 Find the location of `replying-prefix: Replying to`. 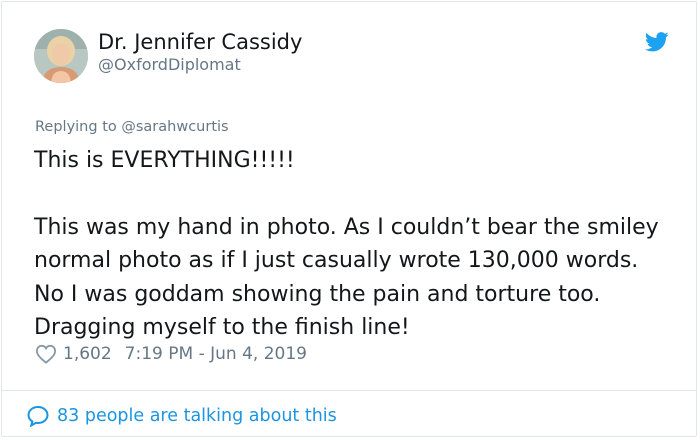

replying-prefix: Replying to is located at coordinates (76, 127).